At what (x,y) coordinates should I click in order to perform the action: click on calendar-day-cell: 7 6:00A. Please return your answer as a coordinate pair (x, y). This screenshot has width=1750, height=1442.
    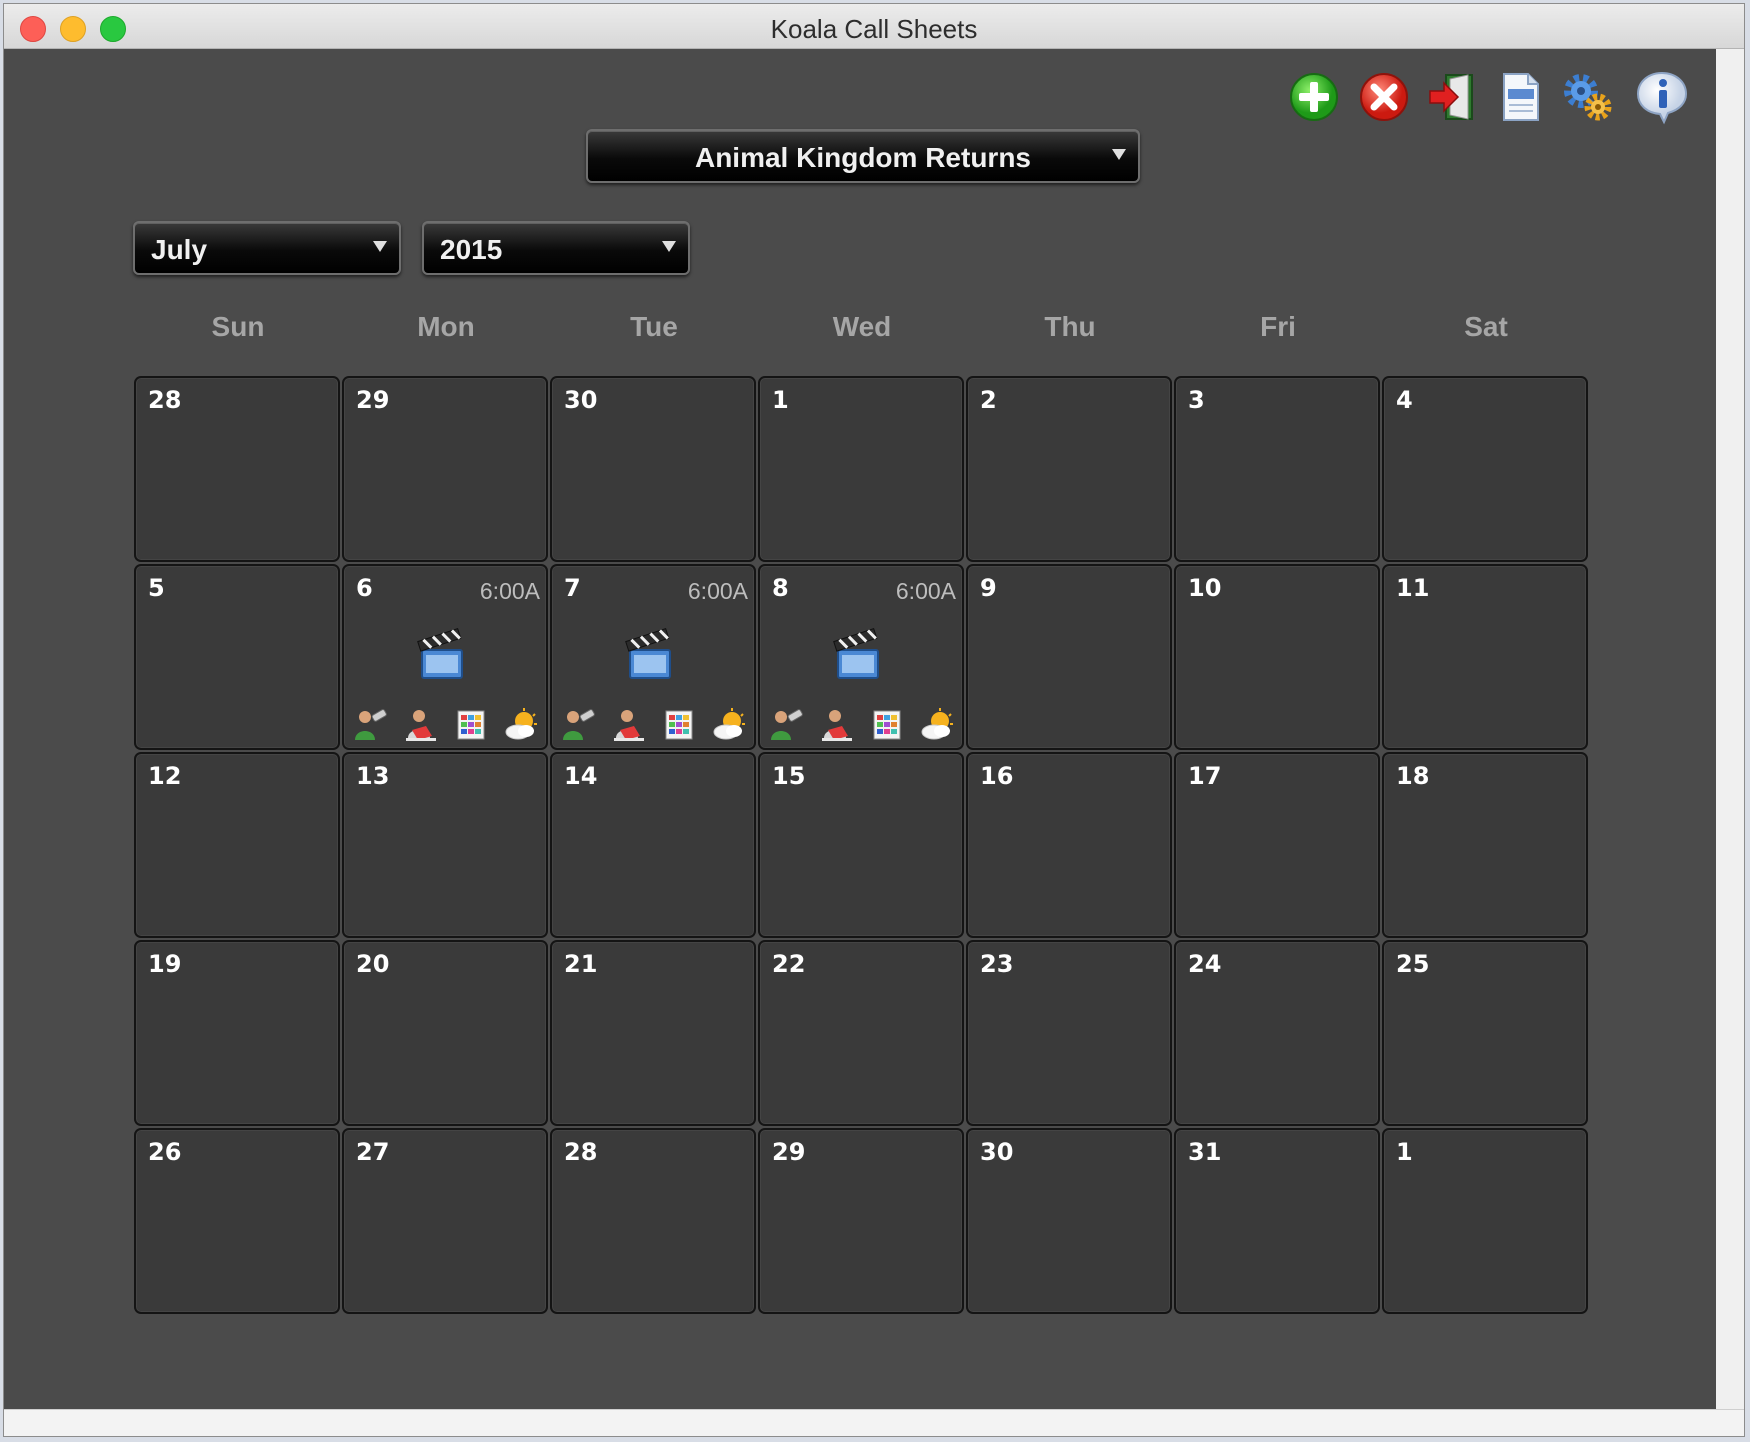
    Looking at the image, I should click on (653, 657).